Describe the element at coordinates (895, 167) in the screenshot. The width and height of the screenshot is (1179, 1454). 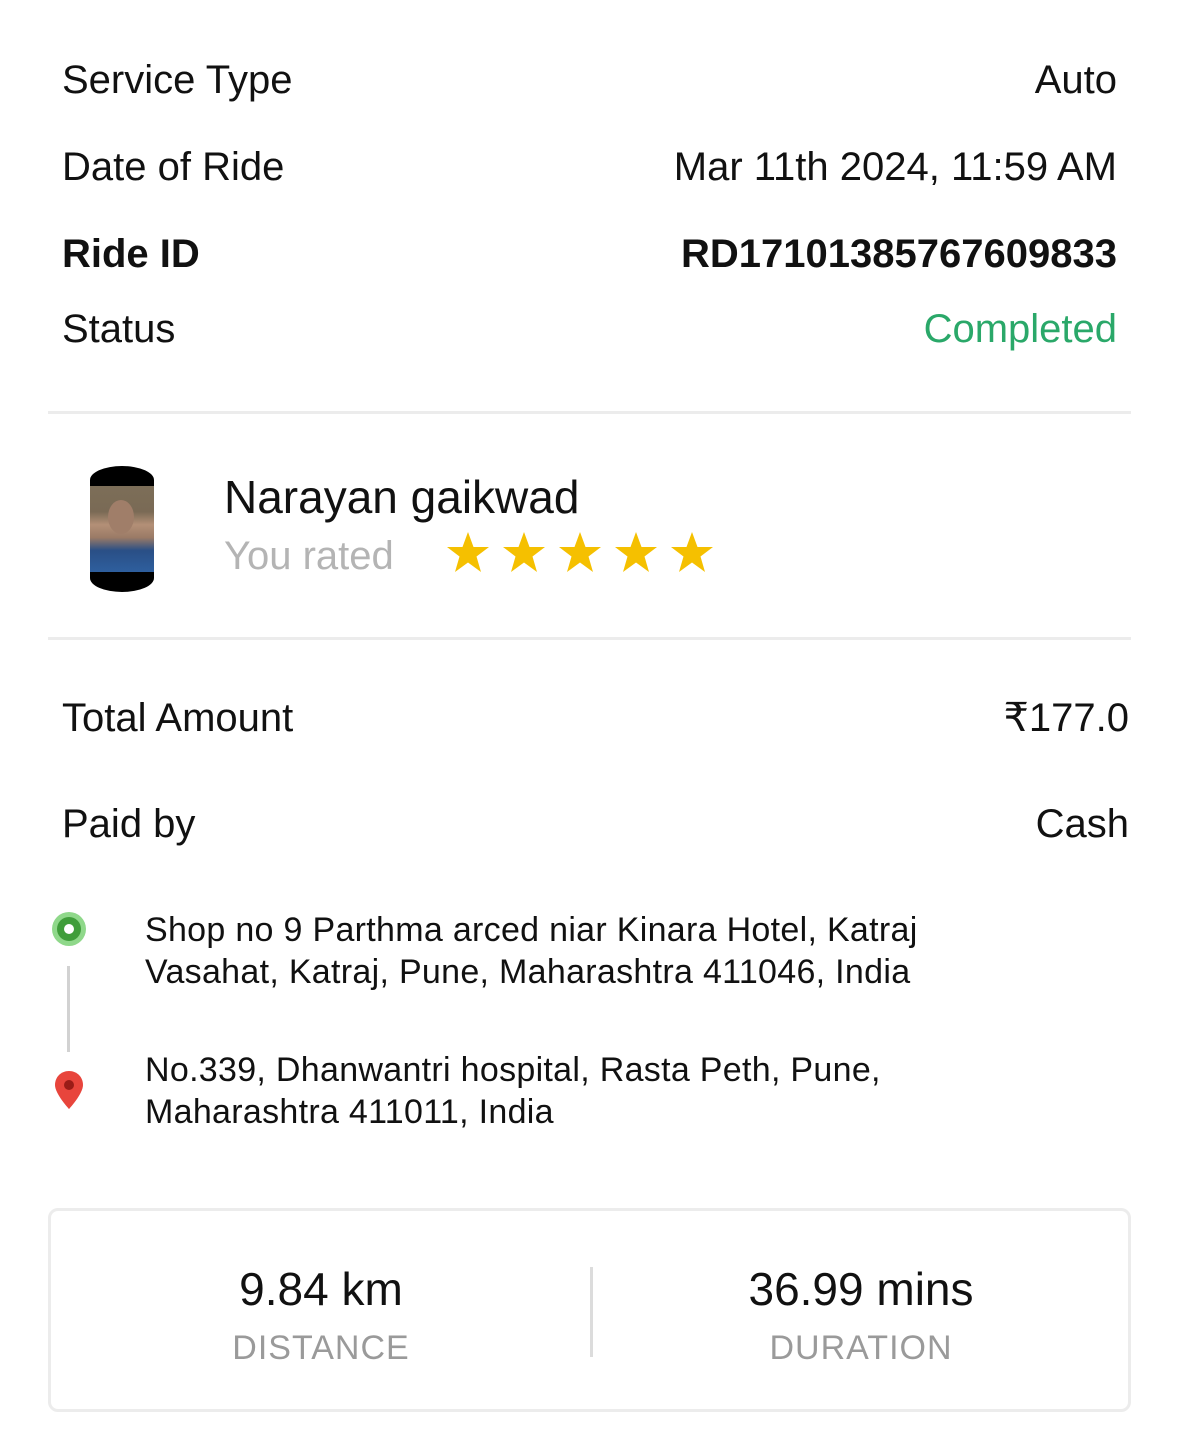
I see `date-value: Mar 11th 2024, 11:59 AM` at that location.